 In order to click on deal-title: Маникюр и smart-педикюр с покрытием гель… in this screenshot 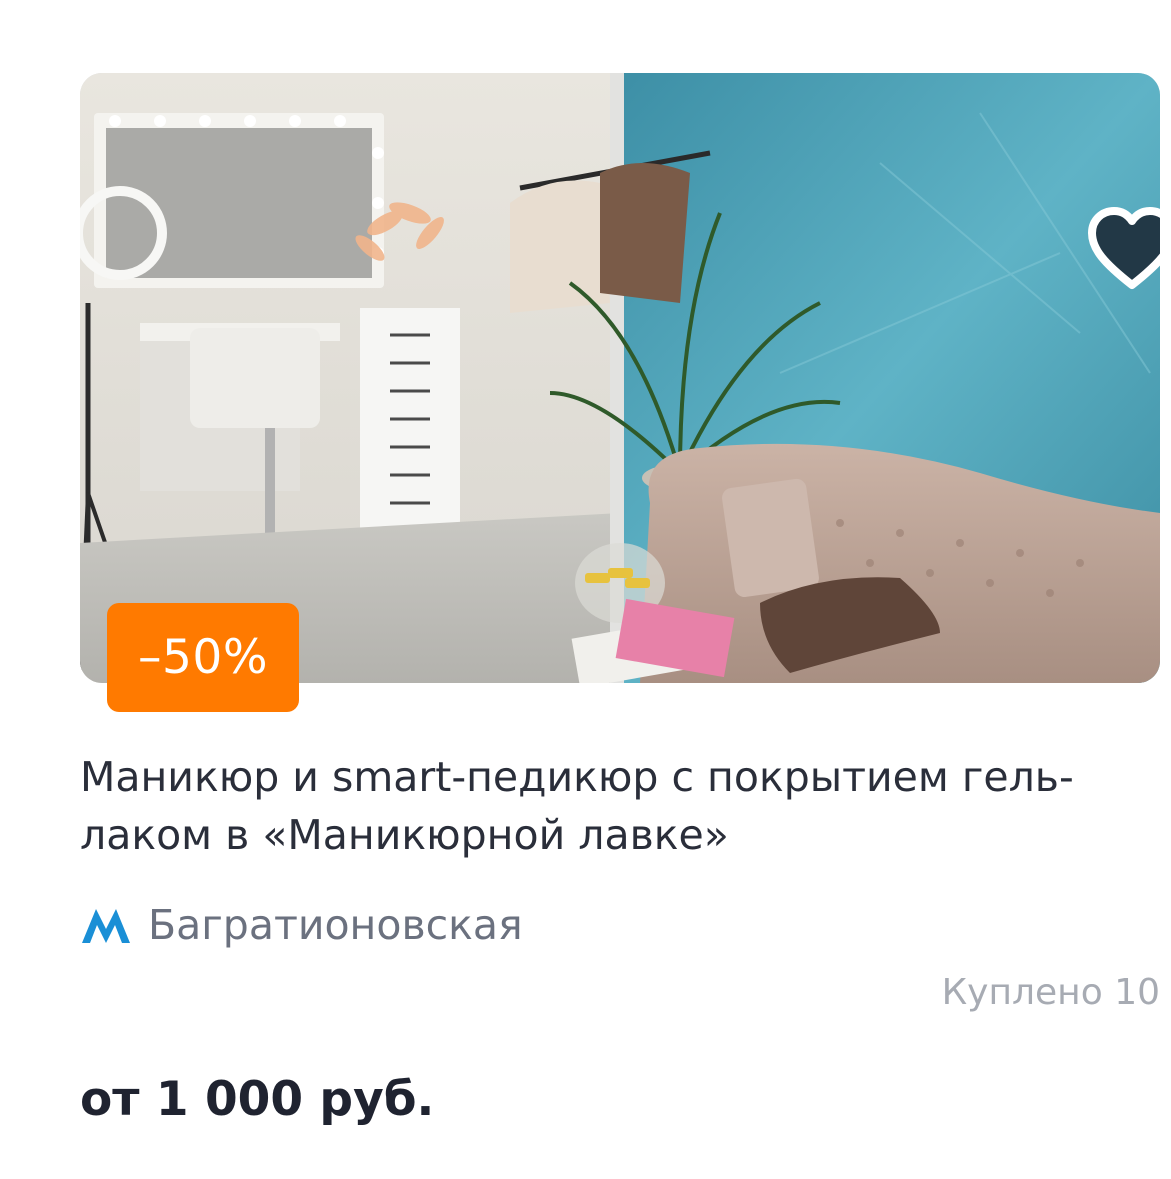, I will do `click(620, 806)`.